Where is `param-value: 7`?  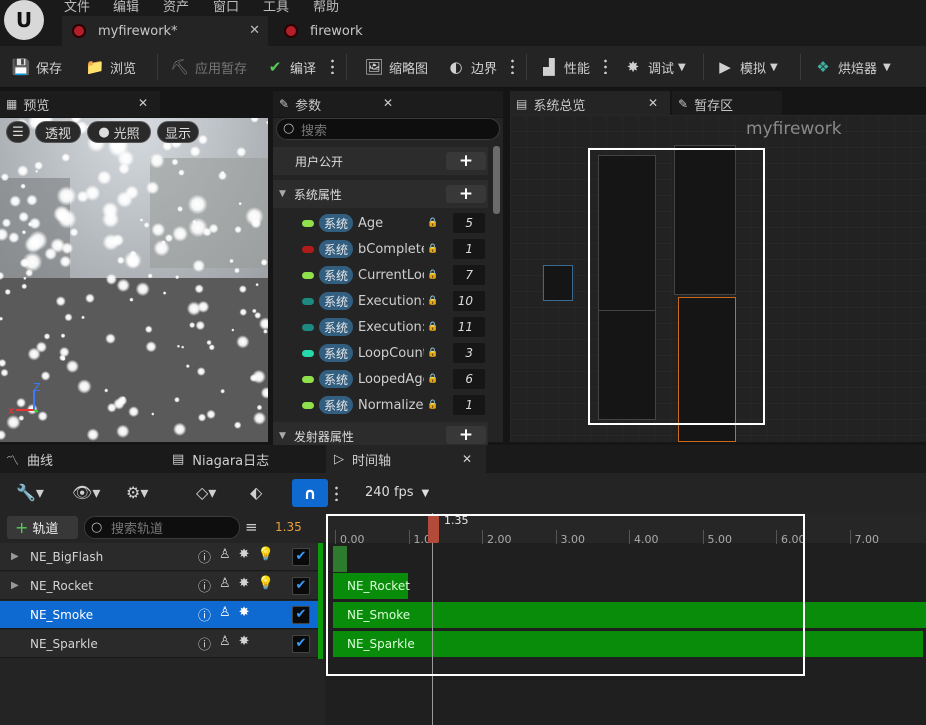 param-value: 7 is located at coordinates (469, 275).